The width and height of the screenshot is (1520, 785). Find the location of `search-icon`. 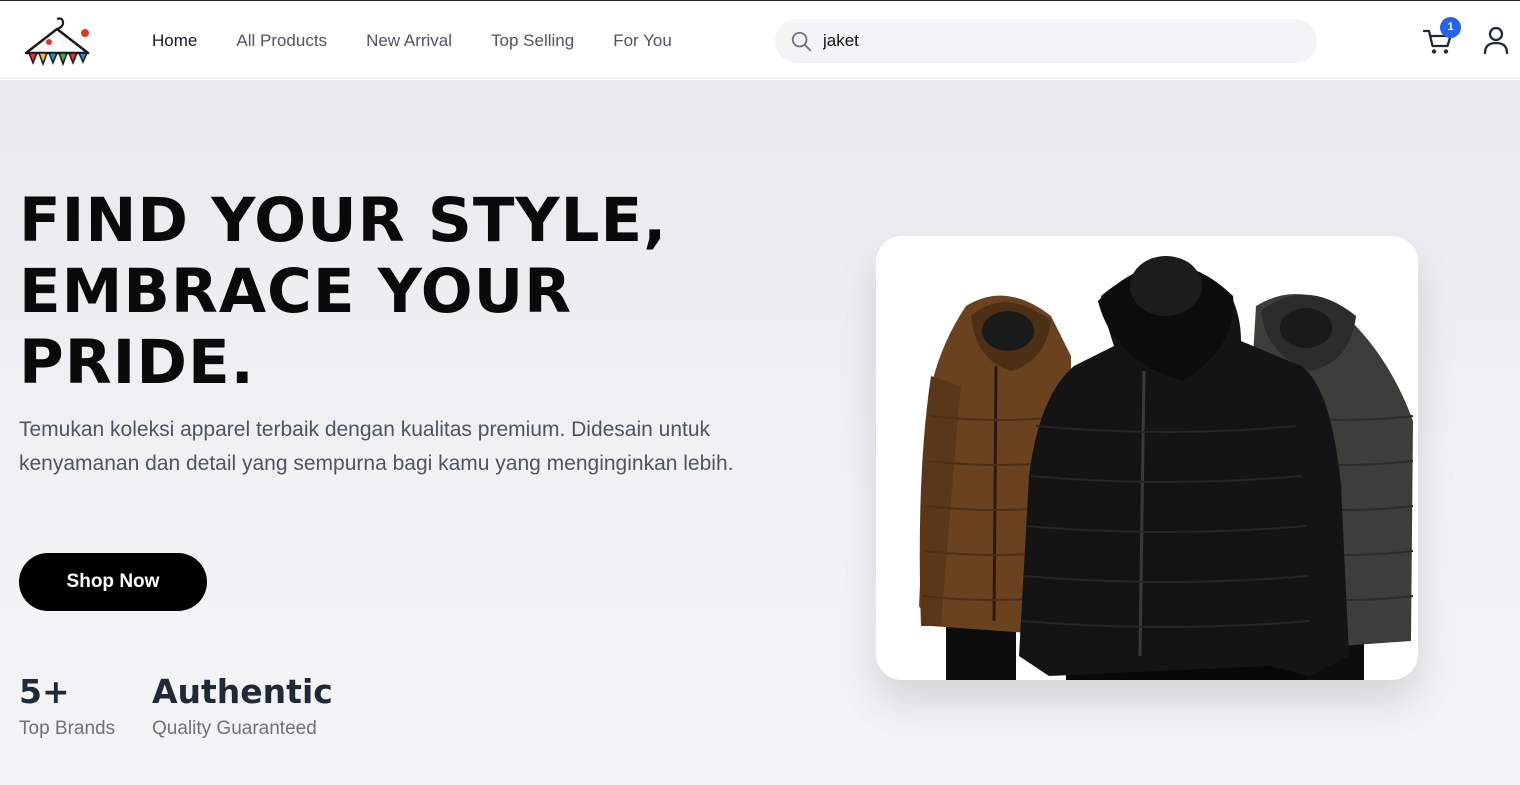

search-icon is located at coordinates (801, 41).